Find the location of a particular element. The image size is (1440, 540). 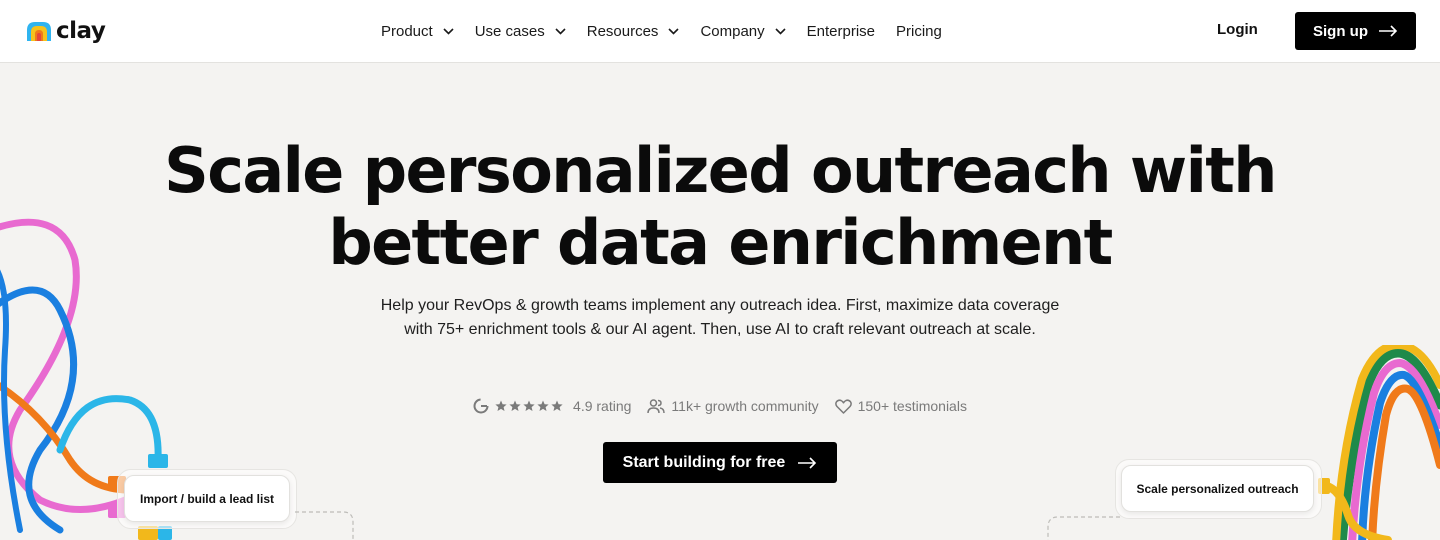

nav-item-label: Pricing is located at coordinates (919, 31).